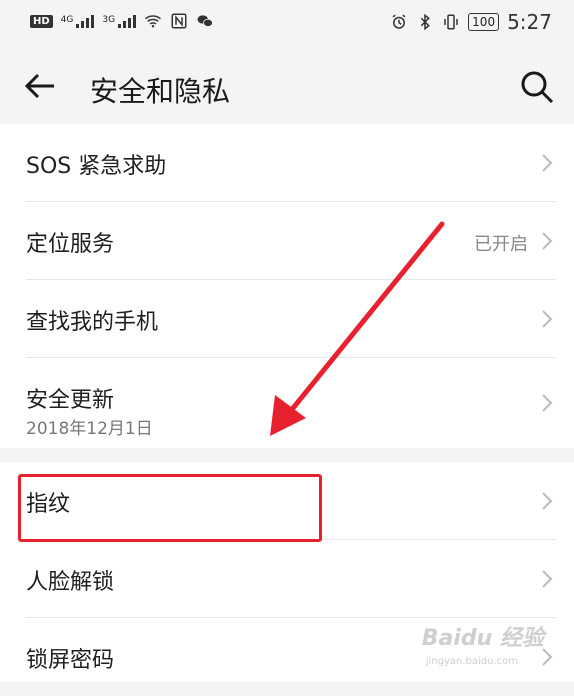 This screenshot has width=574, height=696. I want to click on bluetooth-icon, so click(425, 22).